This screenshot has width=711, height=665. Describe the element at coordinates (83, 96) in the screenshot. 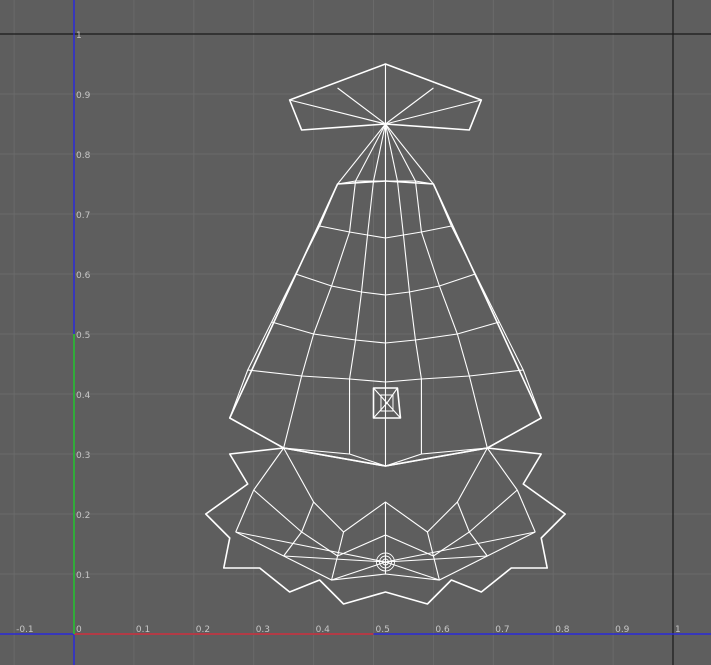

I see `v-tick-label: 0.9` at that location.